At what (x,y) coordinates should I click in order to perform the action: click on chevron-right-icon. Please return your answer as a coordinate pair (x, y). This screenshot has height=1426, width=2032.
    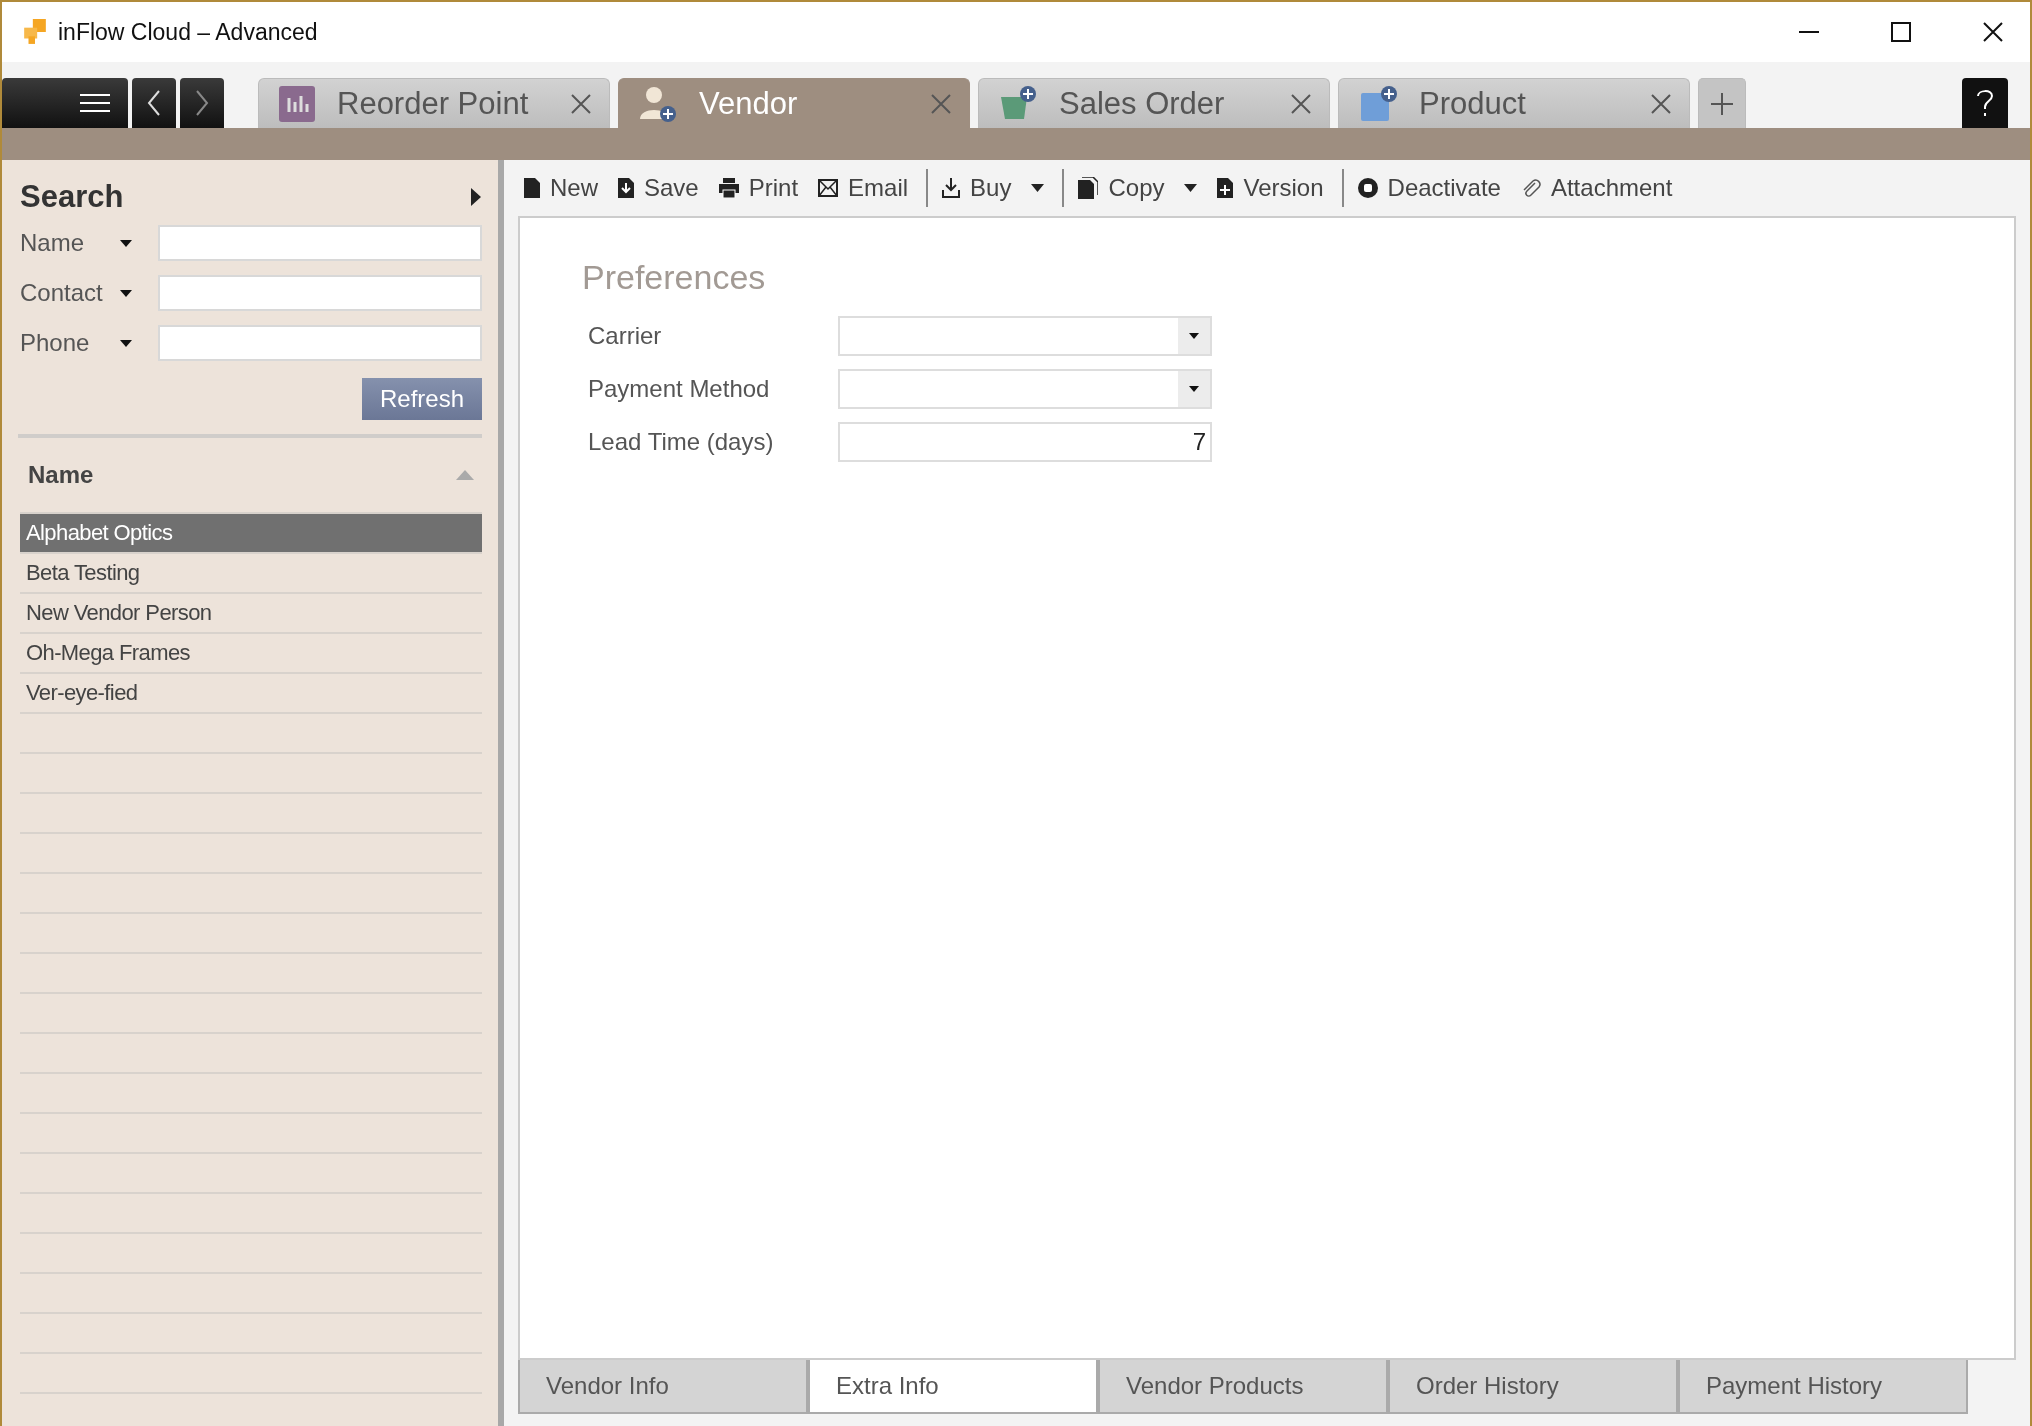
    Looking at the image, I should click on (202, 103).